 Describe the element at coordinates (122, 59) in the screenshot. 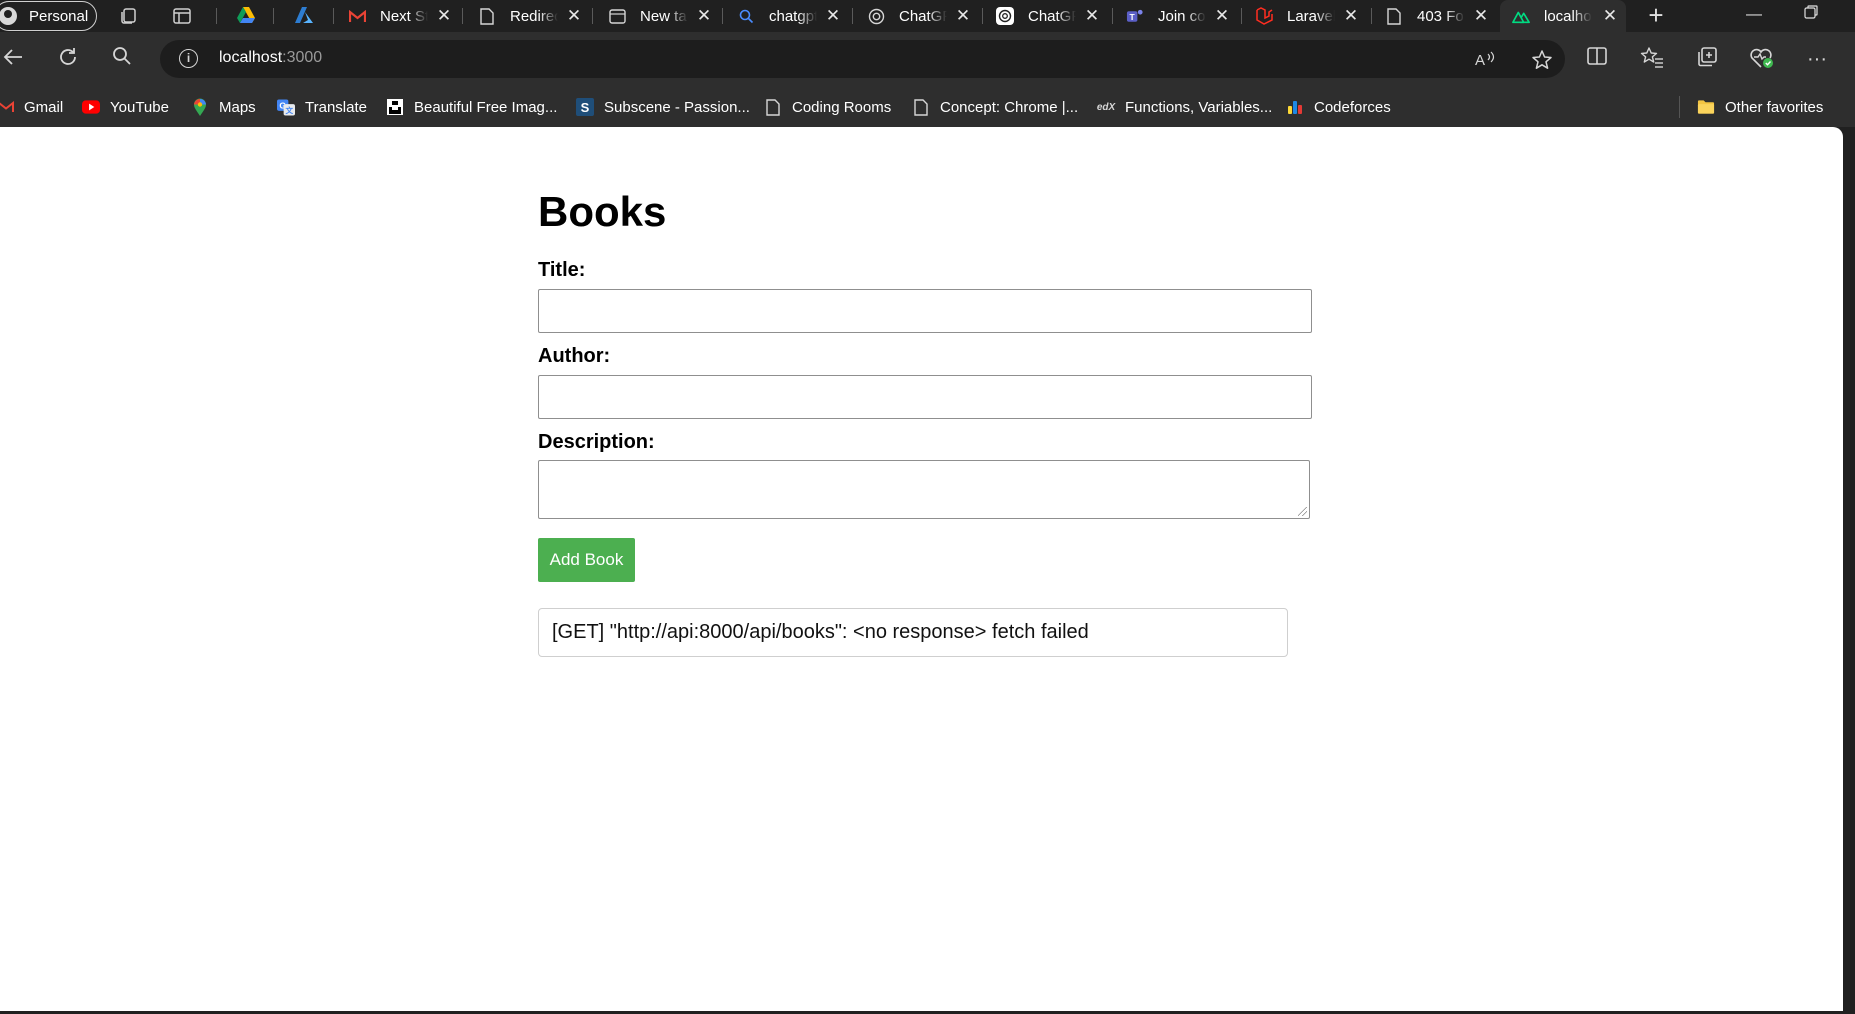

I see `search-icon` at that location.